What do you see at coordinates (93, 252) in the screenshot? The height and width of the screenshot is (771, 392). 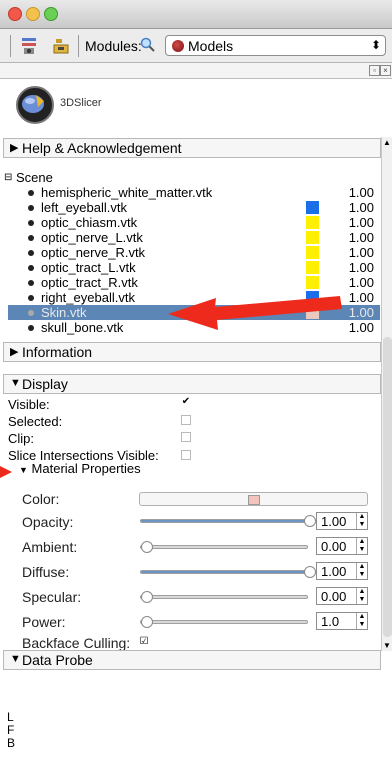 I see `model-name: optic_nerve_R.vtk` at bounding box center [93, 252].